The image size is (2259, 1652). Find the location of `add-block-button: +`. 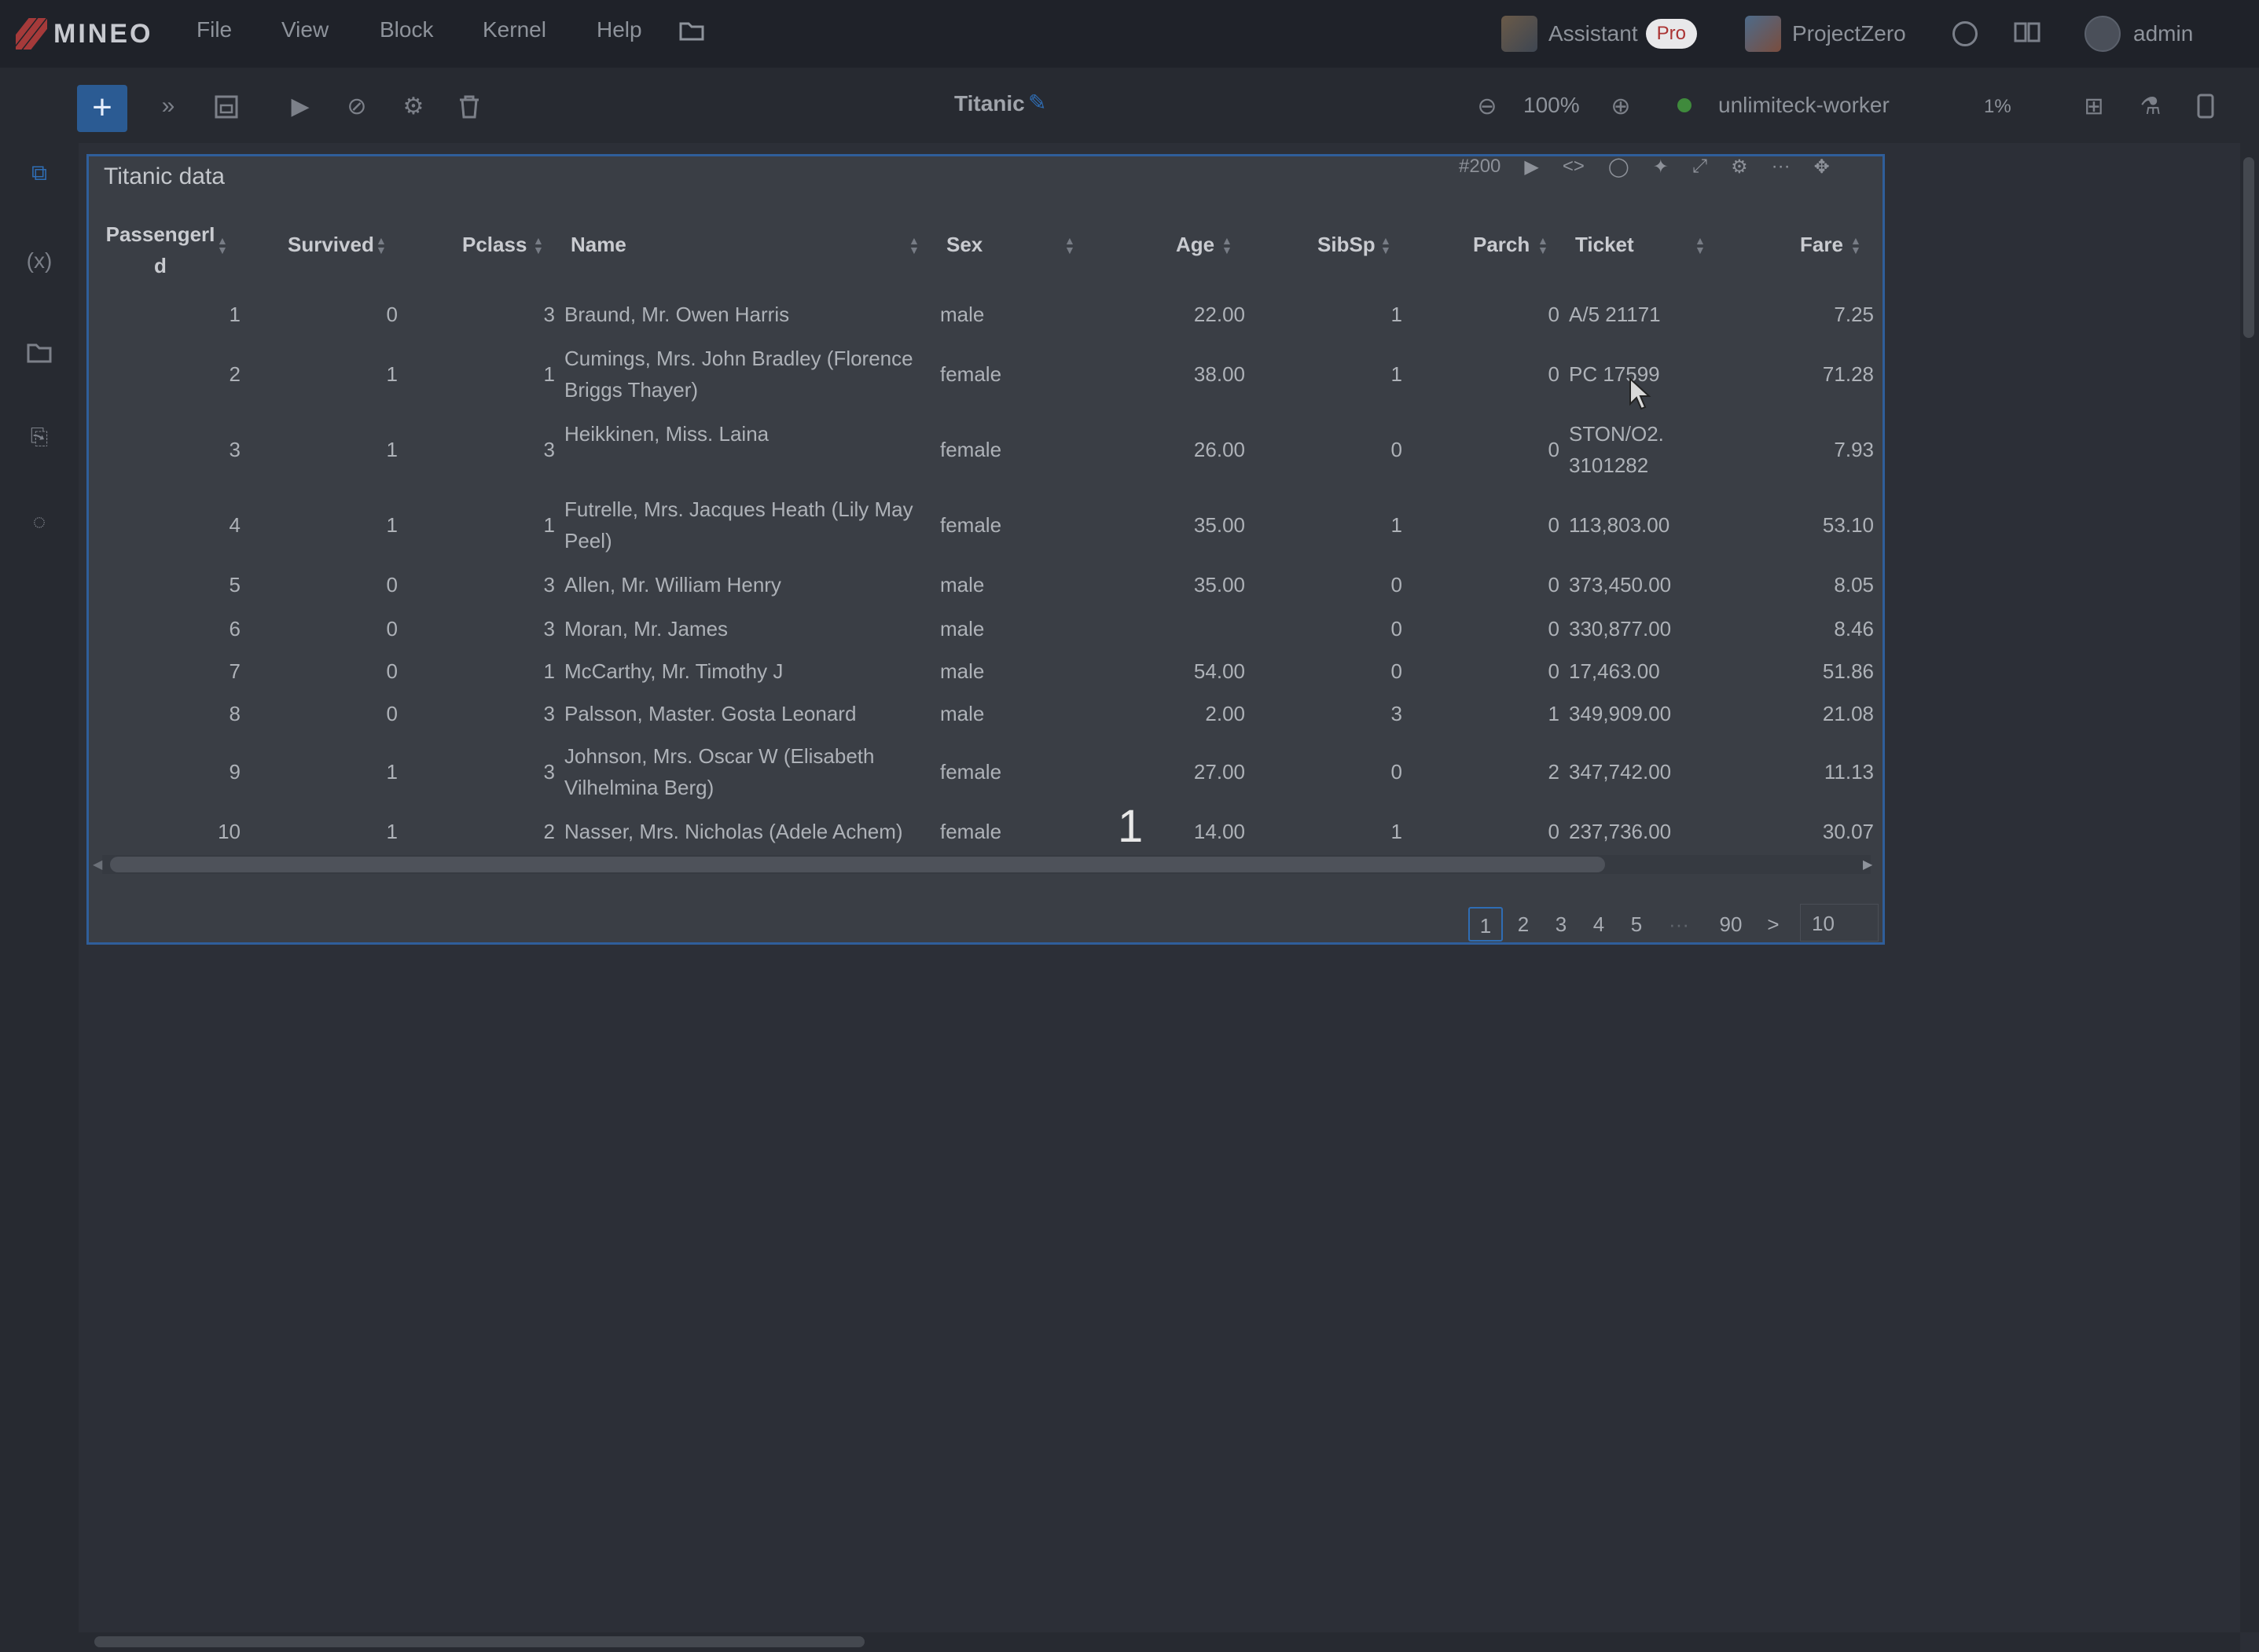

add-block-button: + is located at coordinates (102, 108).